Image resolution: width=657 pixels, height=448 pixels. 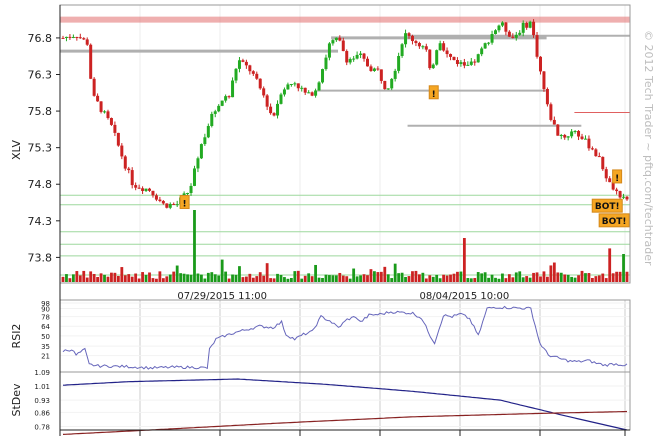 I want to click on price-y-tick-label: 74.3, so click(x=40, y=221).